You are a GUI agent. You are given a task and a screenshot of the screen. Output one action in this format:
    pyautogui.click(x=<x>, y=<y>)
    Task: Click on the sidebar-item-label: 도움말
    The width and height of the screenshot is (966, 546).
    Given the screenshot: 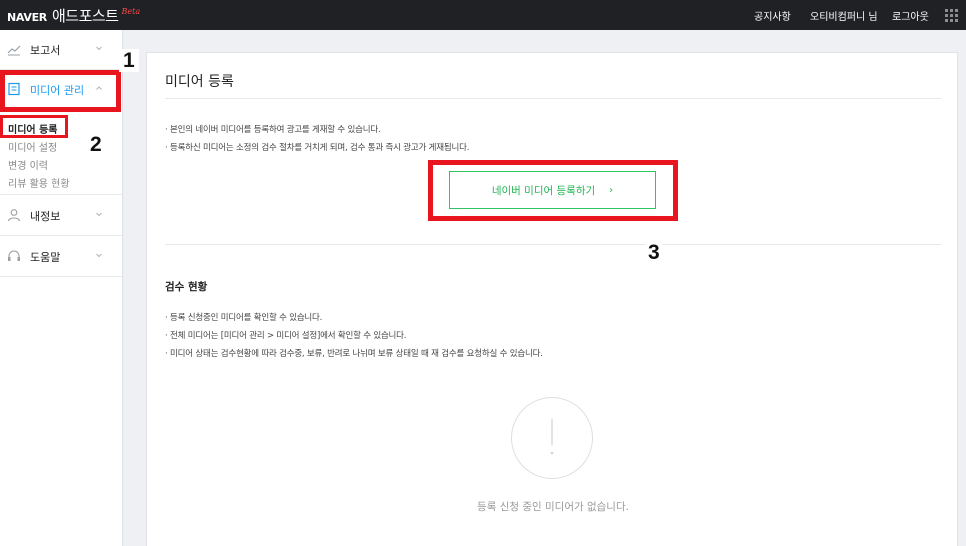 What is the action you would take?
    pyautogui.click(x=45, y=257)
    